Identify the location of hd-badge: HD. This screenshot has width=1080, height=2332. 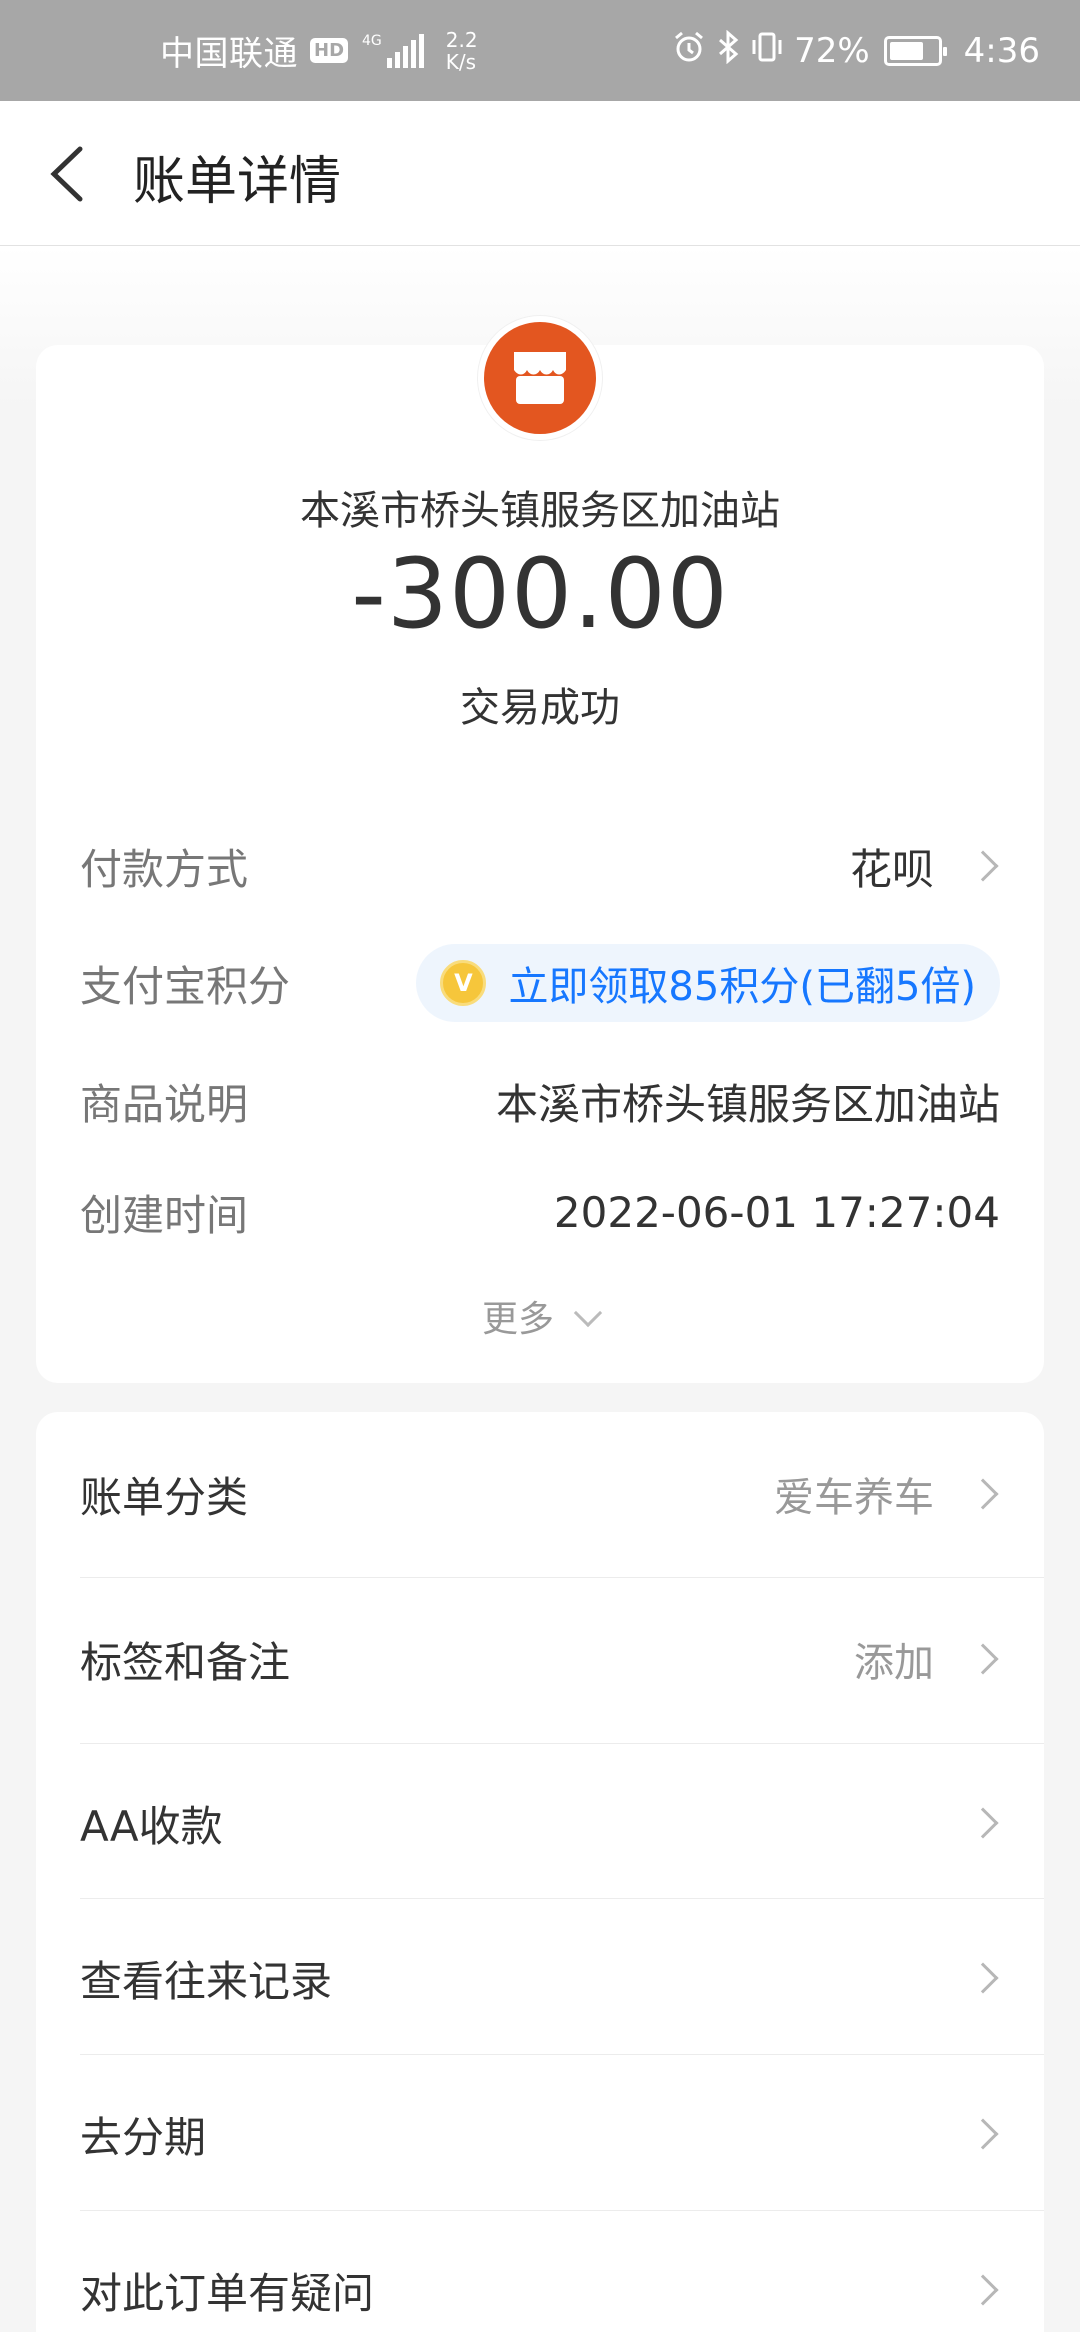
(329, 50).